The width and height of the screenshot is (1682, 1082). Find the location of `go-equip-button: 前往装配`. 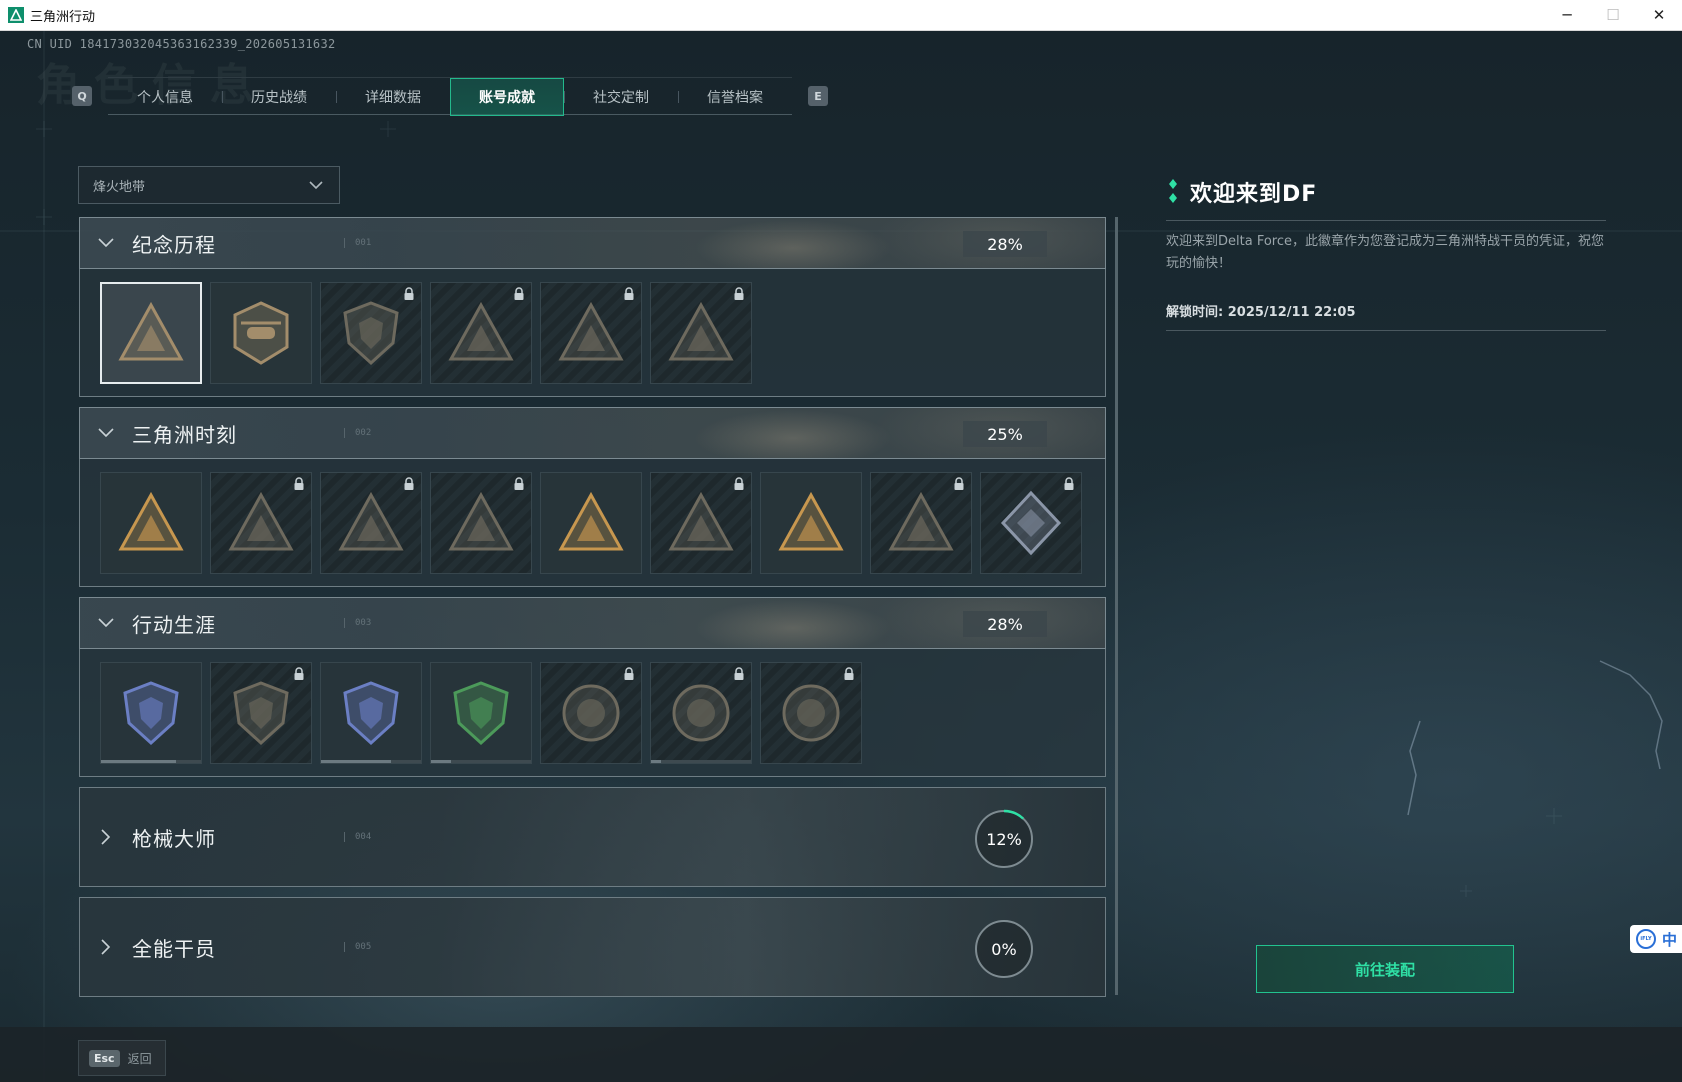

go-equip-button: 前往装配 is located at coordinates (1385, 969).